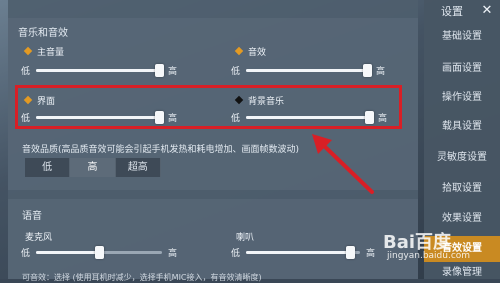 This screenshot has height=283, width=500. I want to click on red-arrow-icon, so click(343, 164).